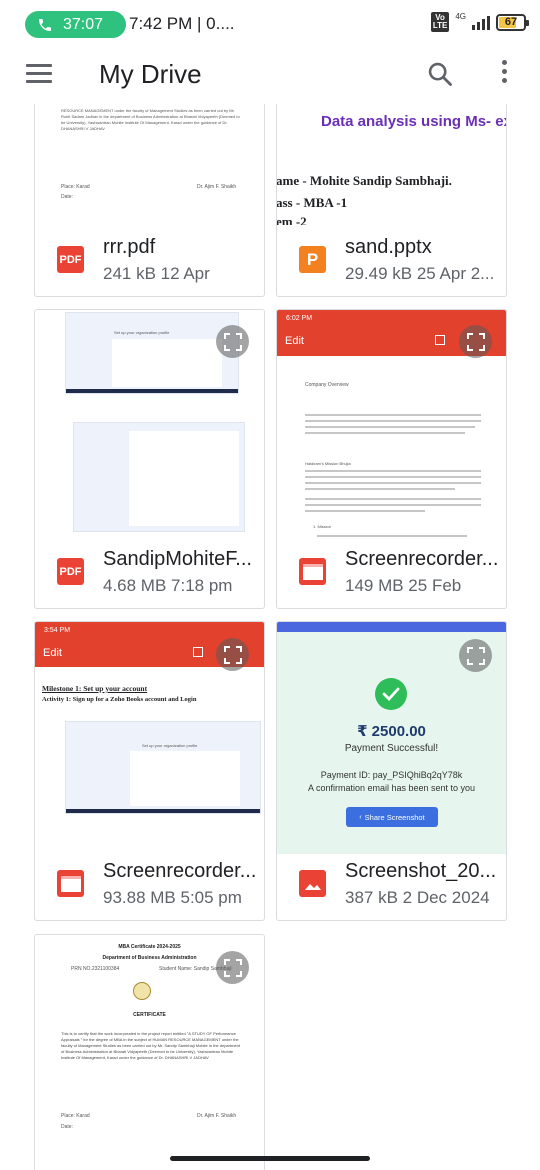  What do you see at coordinates (150, 74) in the screenshot?
I see `page-title: My Drive` at bounding box center [150, 74].